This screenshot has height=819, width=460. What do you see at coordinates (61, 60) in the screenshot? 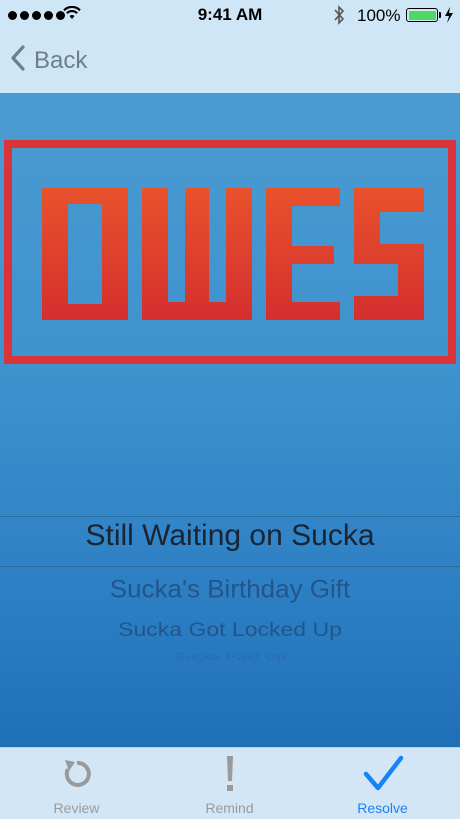
I see `back-label: Back` at bounding box center [61, 60].